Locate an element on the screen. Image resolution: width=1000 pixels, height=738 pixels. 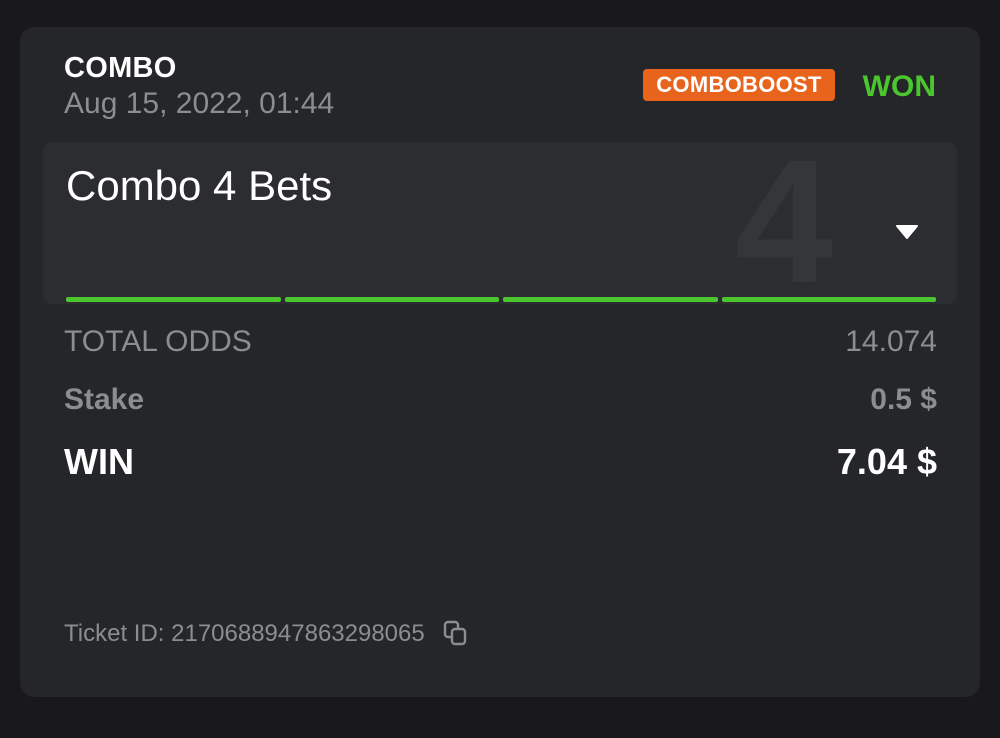
ticket-id-row: Ticket ID: 2170688947863298065 is located at coordinates (267, 634).